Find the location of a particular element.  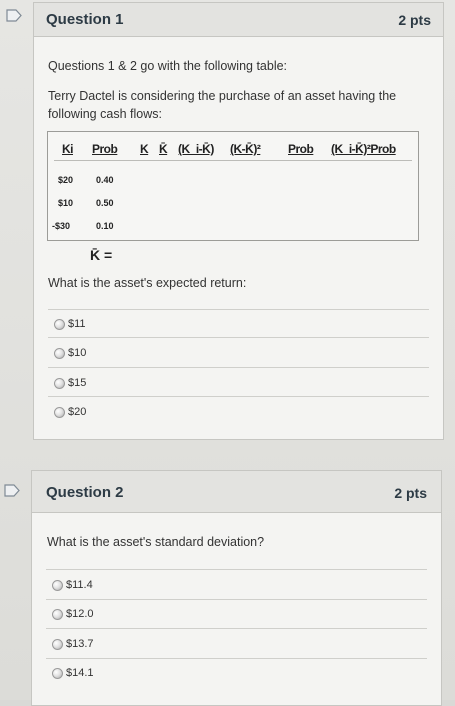

table-header-divider is located at coordinates (233, 160).